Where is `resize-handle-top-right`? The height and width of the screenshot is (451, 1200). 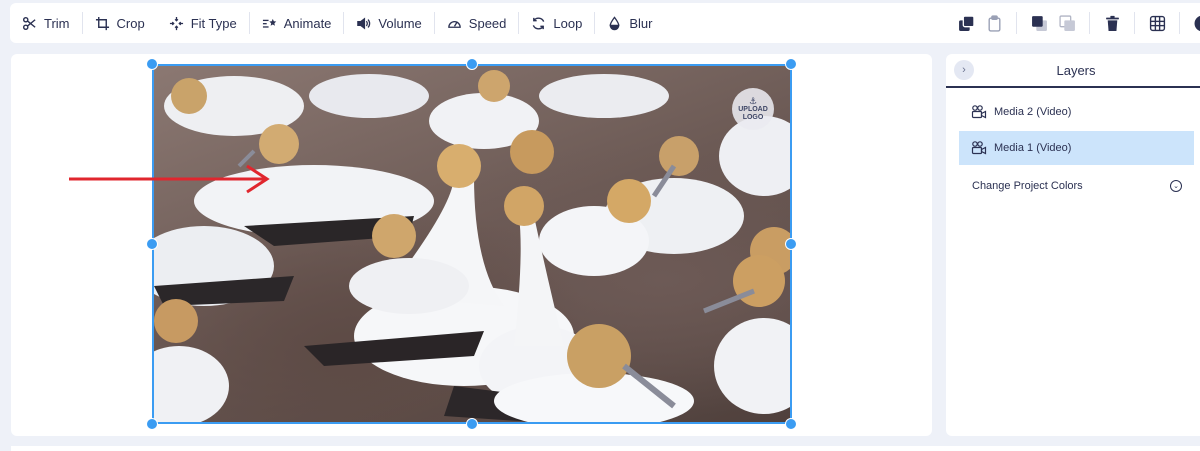
resize-handle-top-right is located at coordinates (791, 64).